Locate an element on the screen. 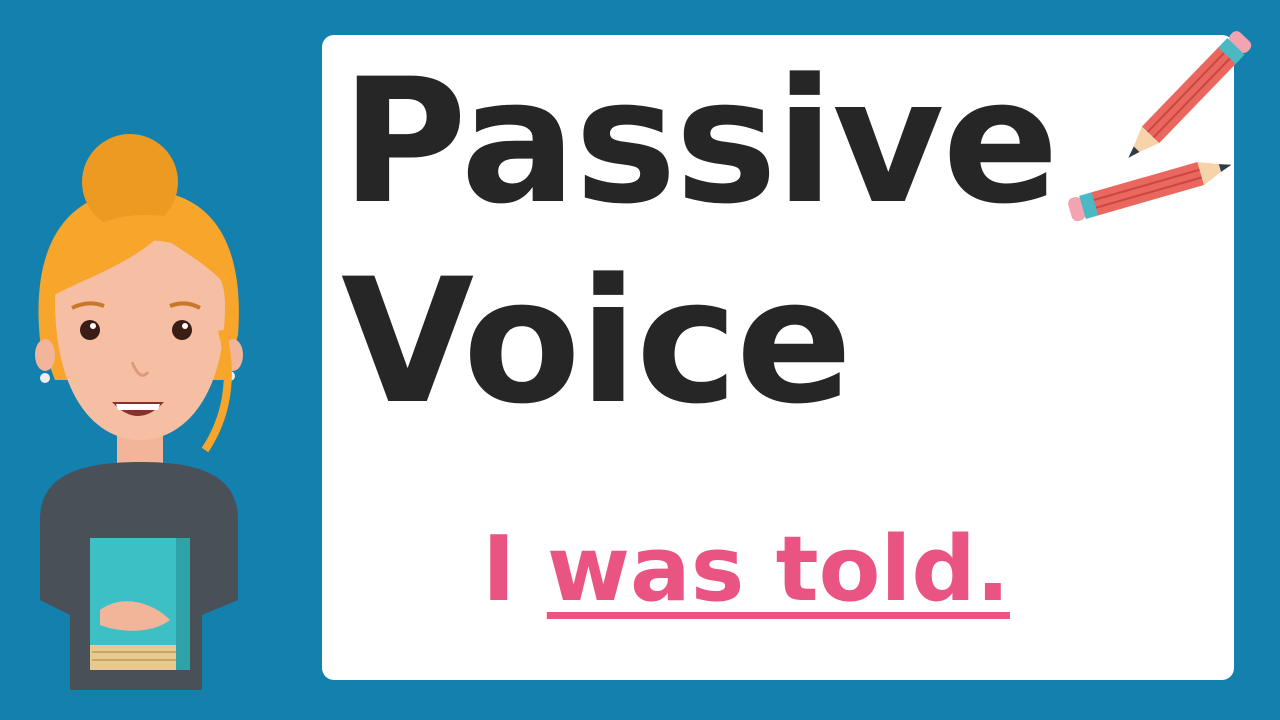 Image resolution: width=1280 pixels, height=720 pixels. earring is located at coordinates (45, 378).